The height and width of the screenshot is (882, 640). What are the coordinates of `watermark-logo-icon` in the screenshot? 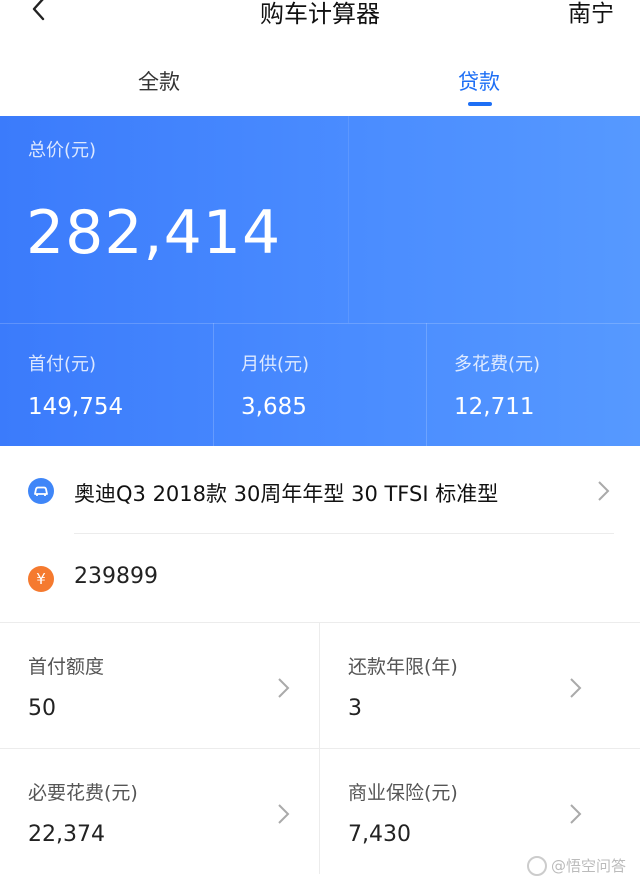 It's located at (536, 866).